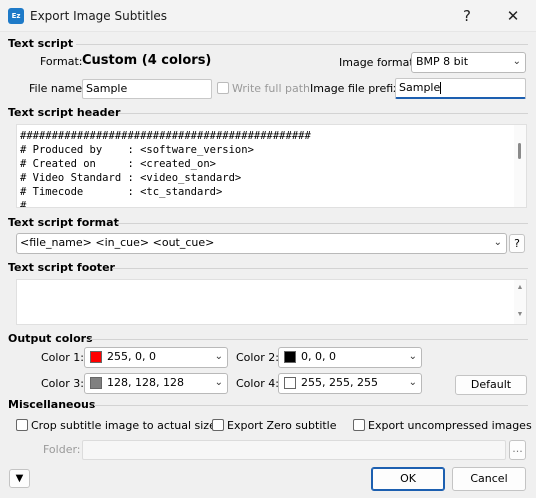  Describe the element at coordinates (50, 338) in the screenshot. I see `output-colors-section-label: Output colors` at that location.